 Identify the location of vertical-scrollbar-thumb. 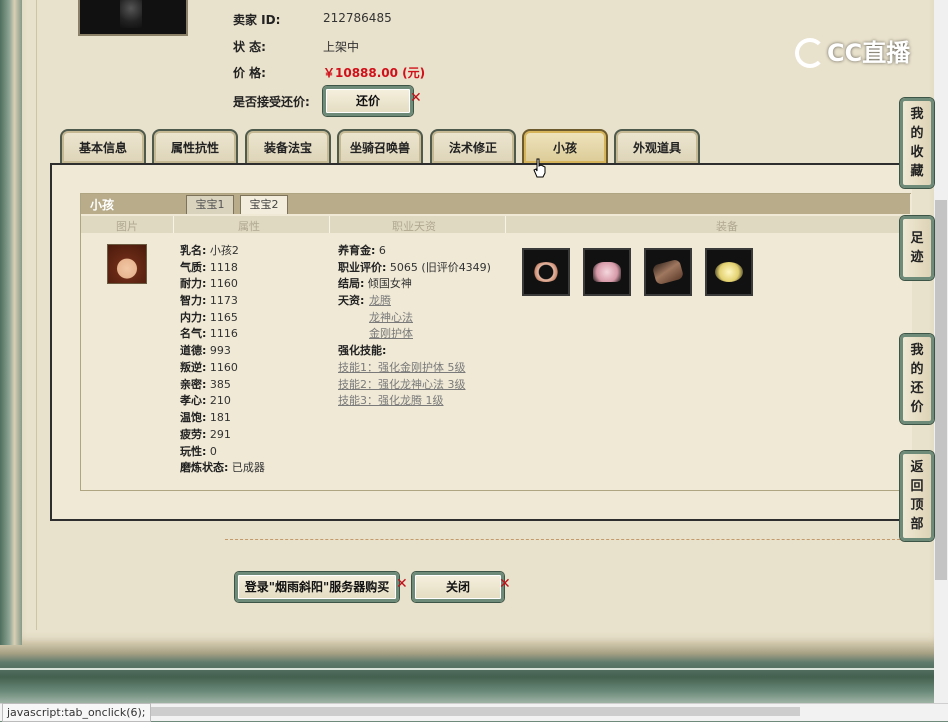
(941, 390).